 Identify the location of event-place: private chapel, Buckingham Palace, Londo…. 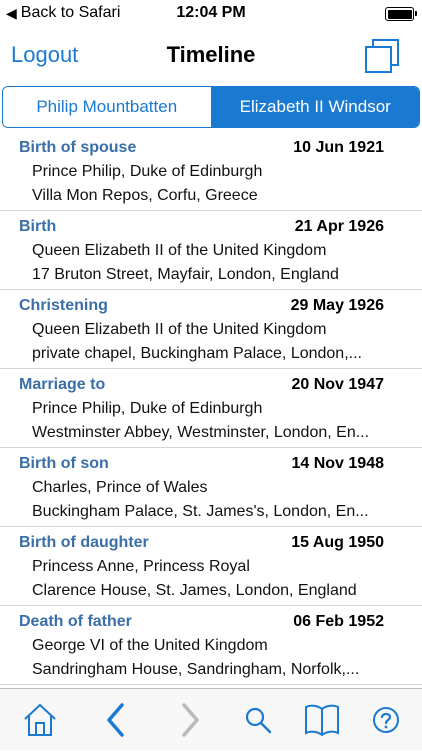
(197, 353).